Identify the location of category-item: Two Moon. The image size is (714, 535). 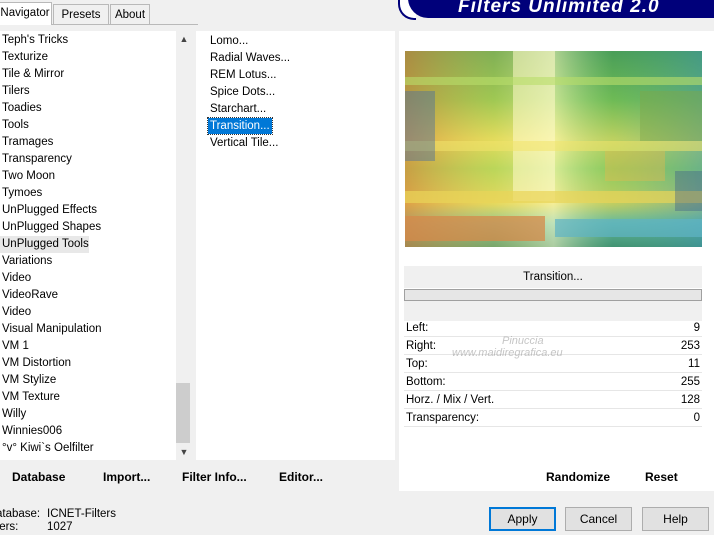
(27, 176).